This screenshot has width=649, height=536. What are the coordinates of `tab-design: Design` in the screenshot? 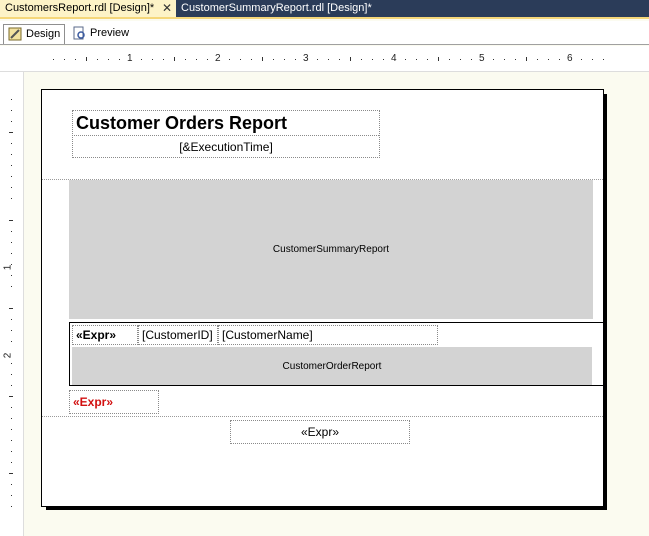 It's located at (34, 34).